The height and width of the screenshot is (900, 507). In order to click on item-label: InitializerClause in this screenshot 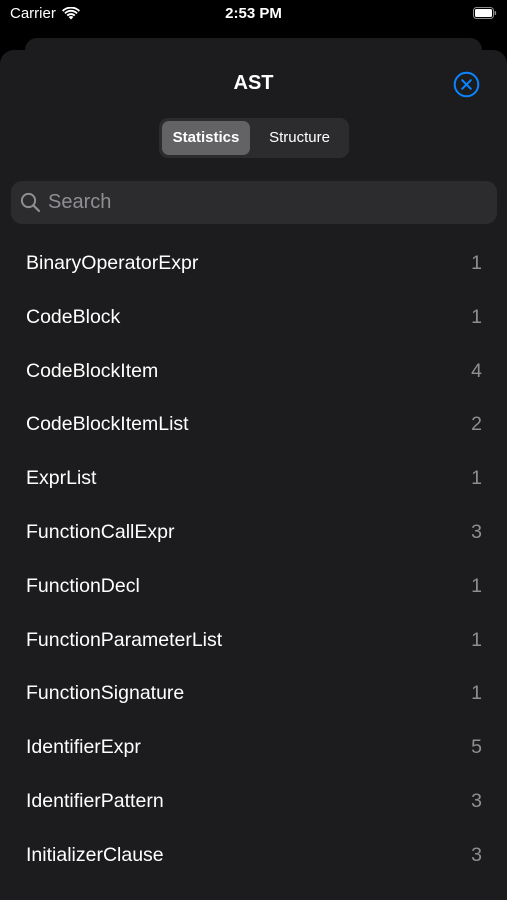, I will do `click(95, 854)`.